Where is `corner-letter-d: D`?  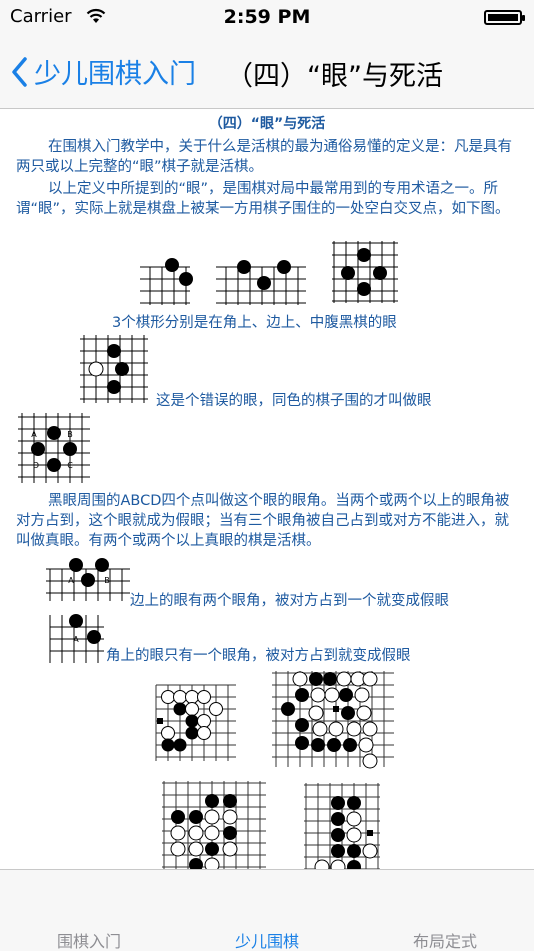 corner-letter-d: D is located at coordinates (36, 465).